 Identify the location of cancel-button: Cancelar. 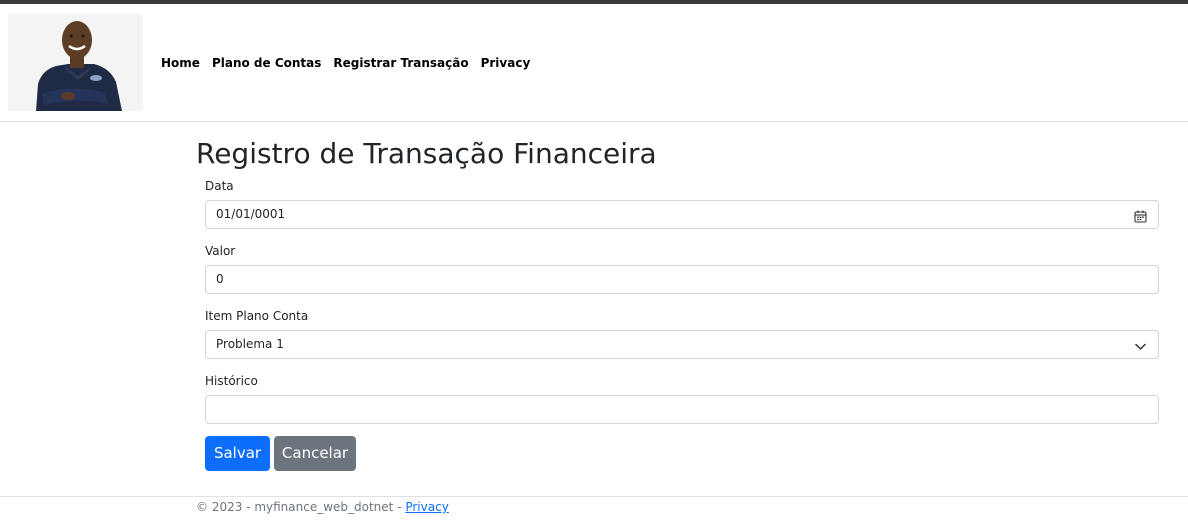
(315, 453).